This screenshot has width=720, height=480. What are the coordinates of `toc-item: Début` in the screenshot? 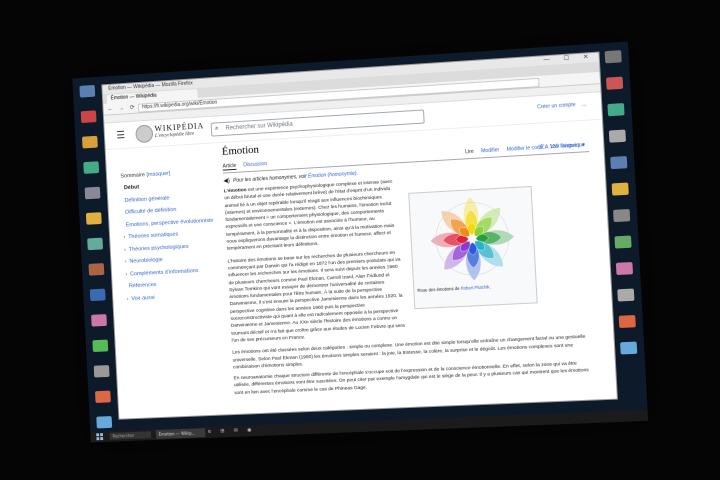 It's located at (169, 186).